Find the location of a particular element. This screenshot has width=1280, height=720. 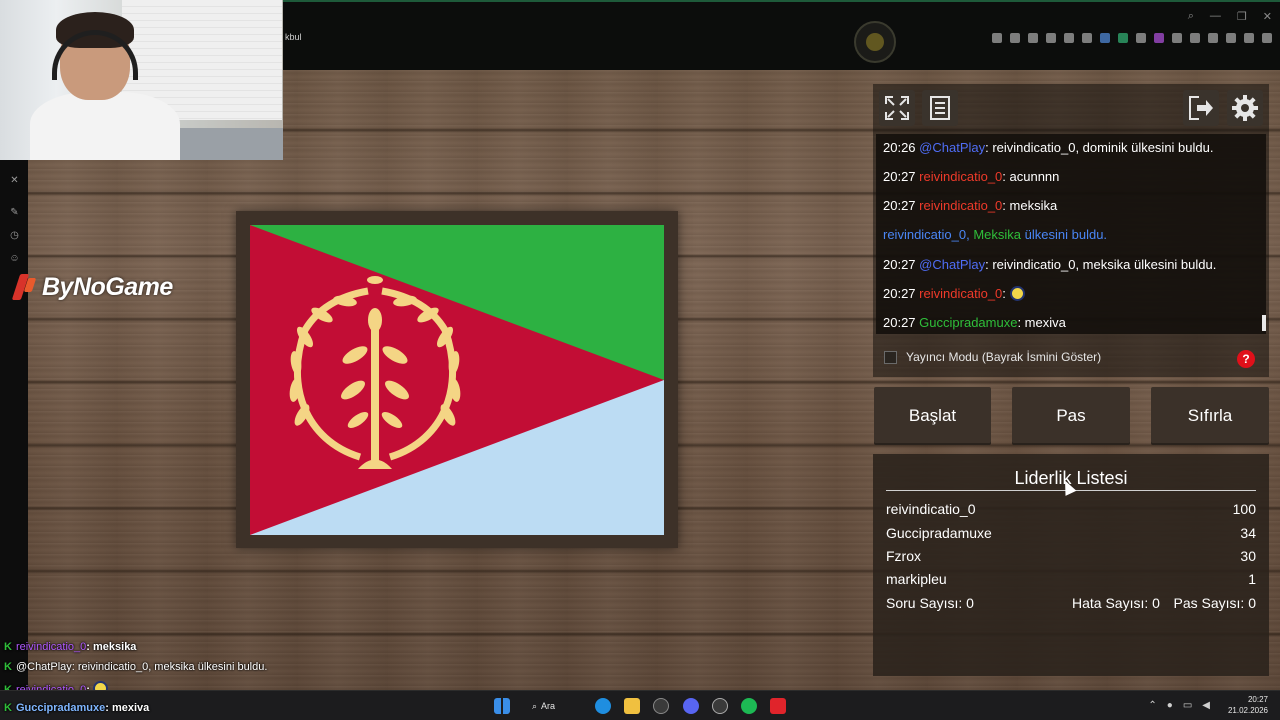

pin-icon is located at coordinates (997, 38).